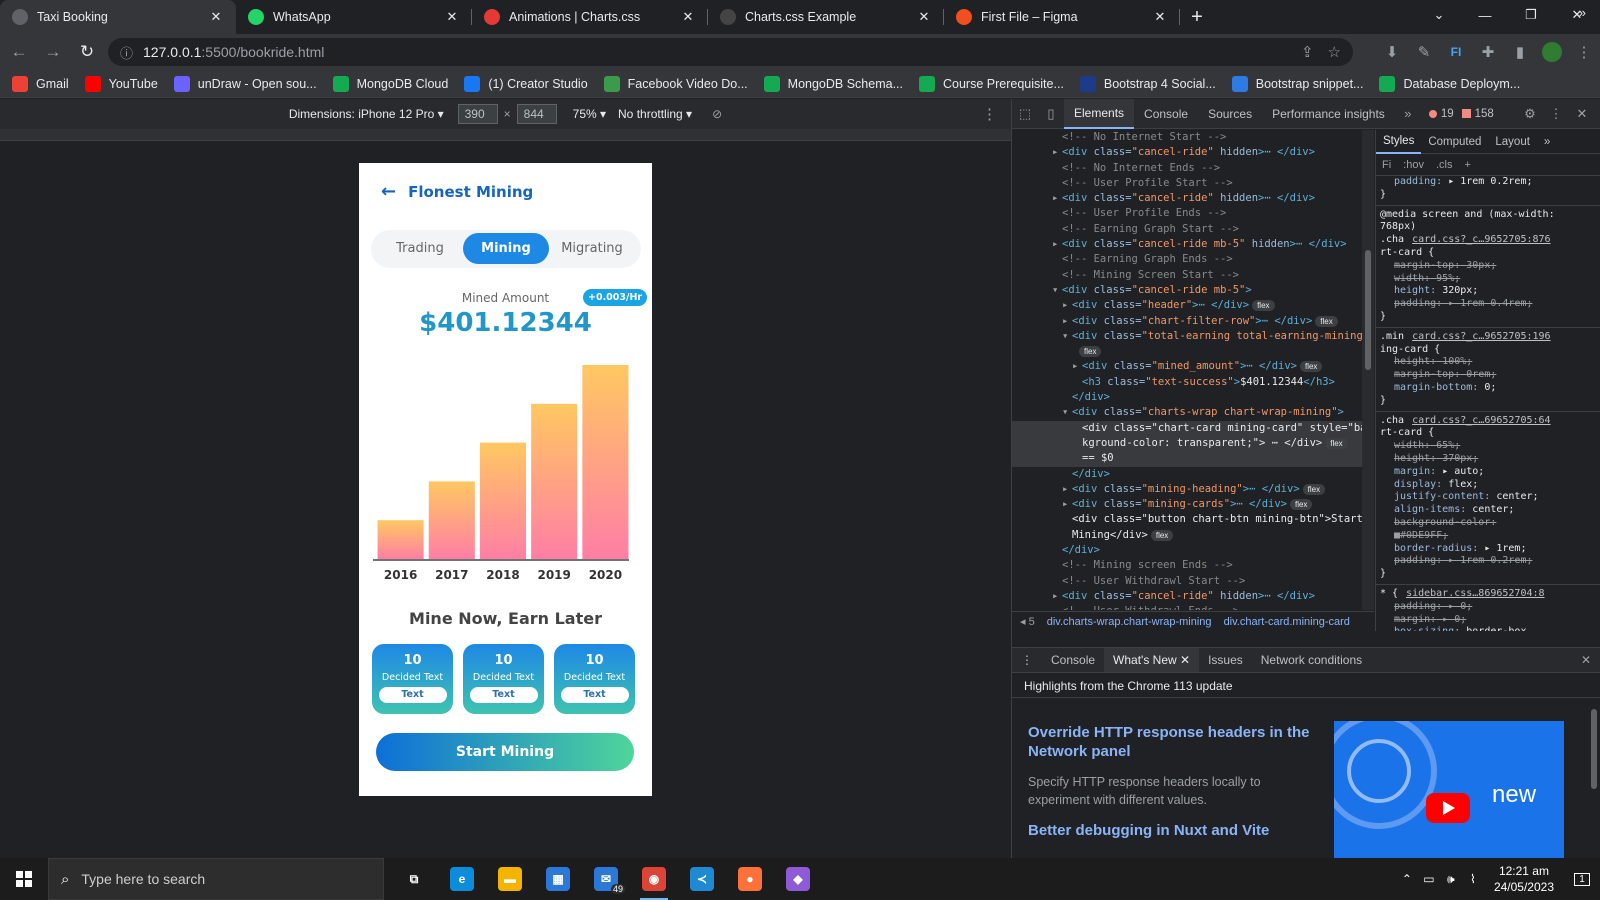 The height and width of the screenshot is (900, 1600). What do you see at coordinates (1488, 401) in the screenshot?
I see `style-rule-line: }` at bounding box center [1488, 401].